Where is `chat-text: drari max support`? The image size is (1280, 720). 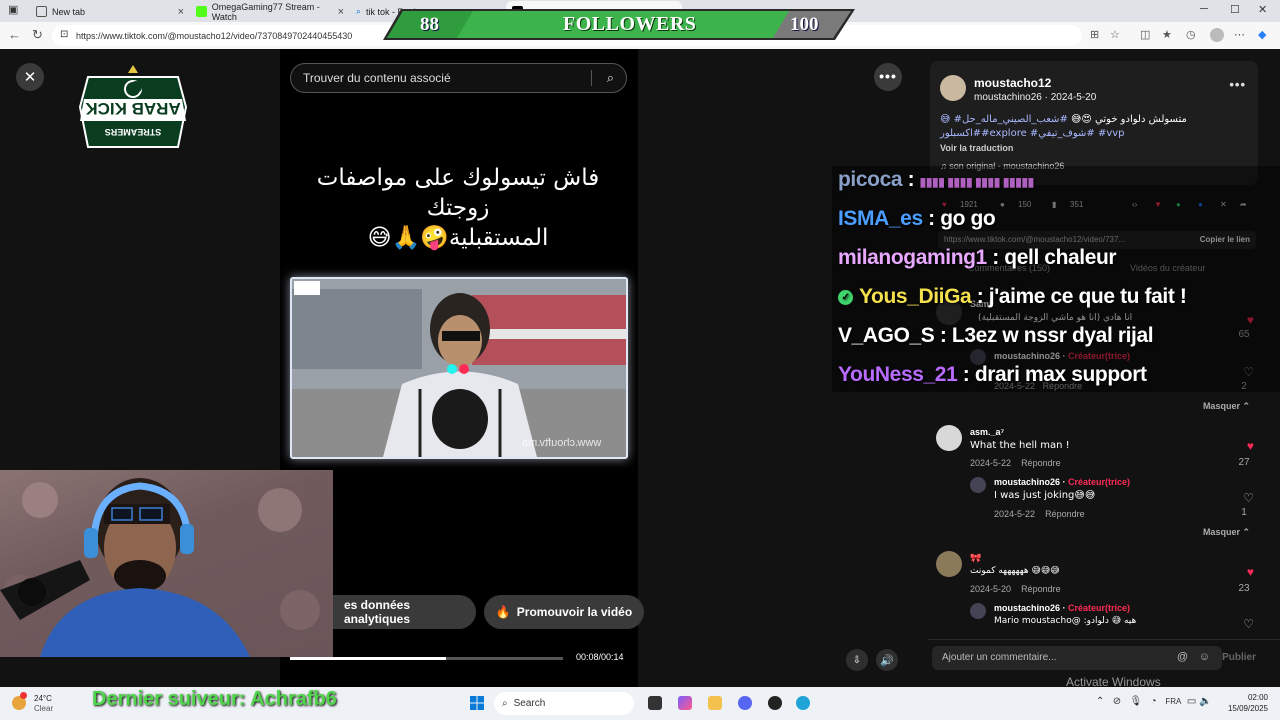 chat-text: drari max support is located at coordinates (1060, 374).